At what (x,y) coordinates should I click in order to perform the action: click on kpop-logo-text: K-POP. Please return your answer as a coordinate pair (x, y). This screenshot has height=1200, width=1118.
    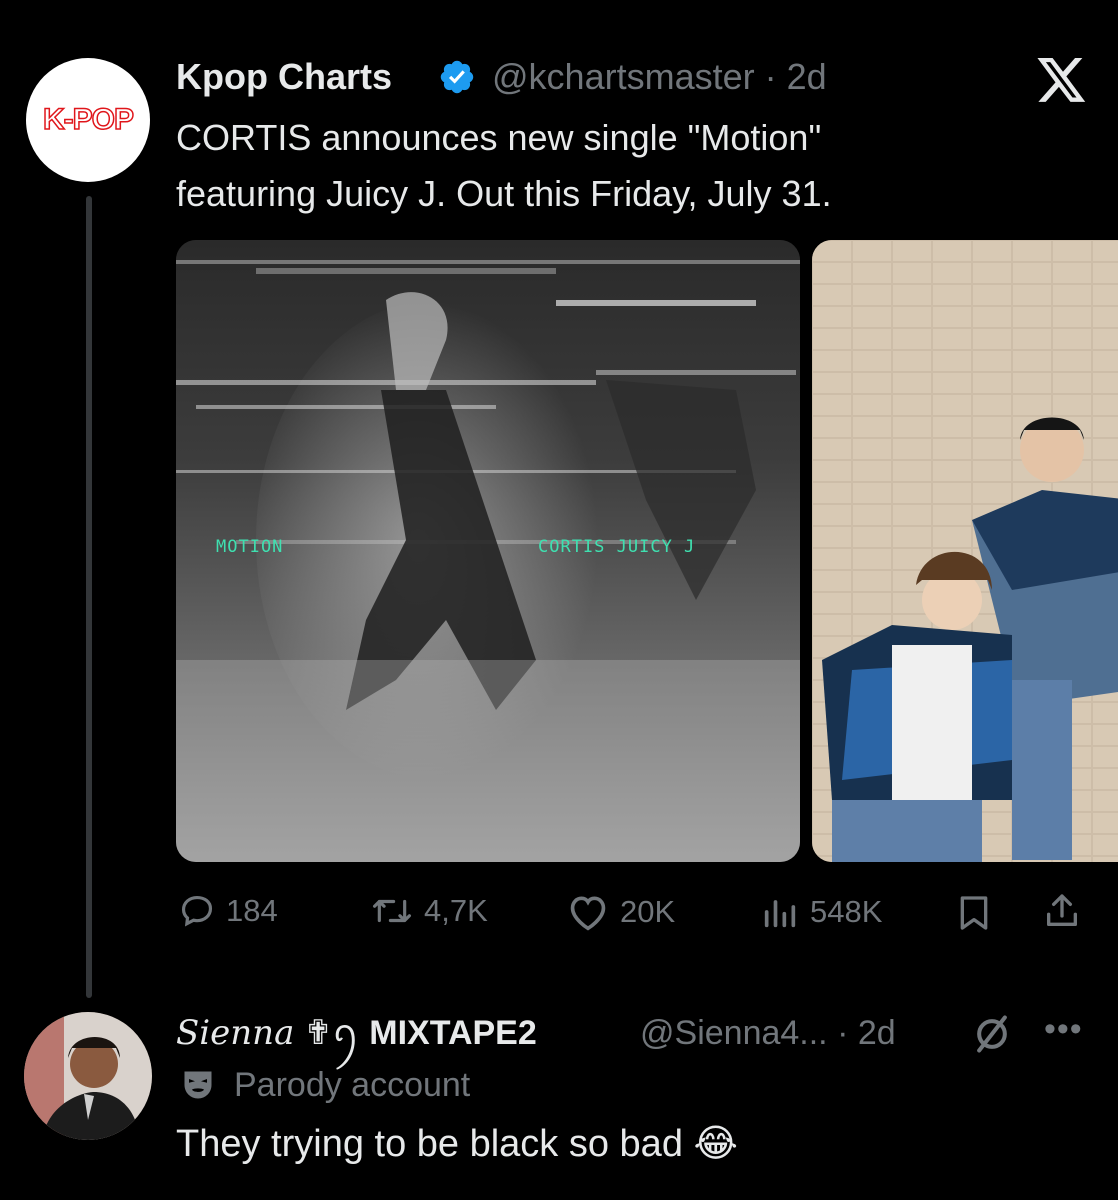
    Looking at the image, I should click on (88, 119).